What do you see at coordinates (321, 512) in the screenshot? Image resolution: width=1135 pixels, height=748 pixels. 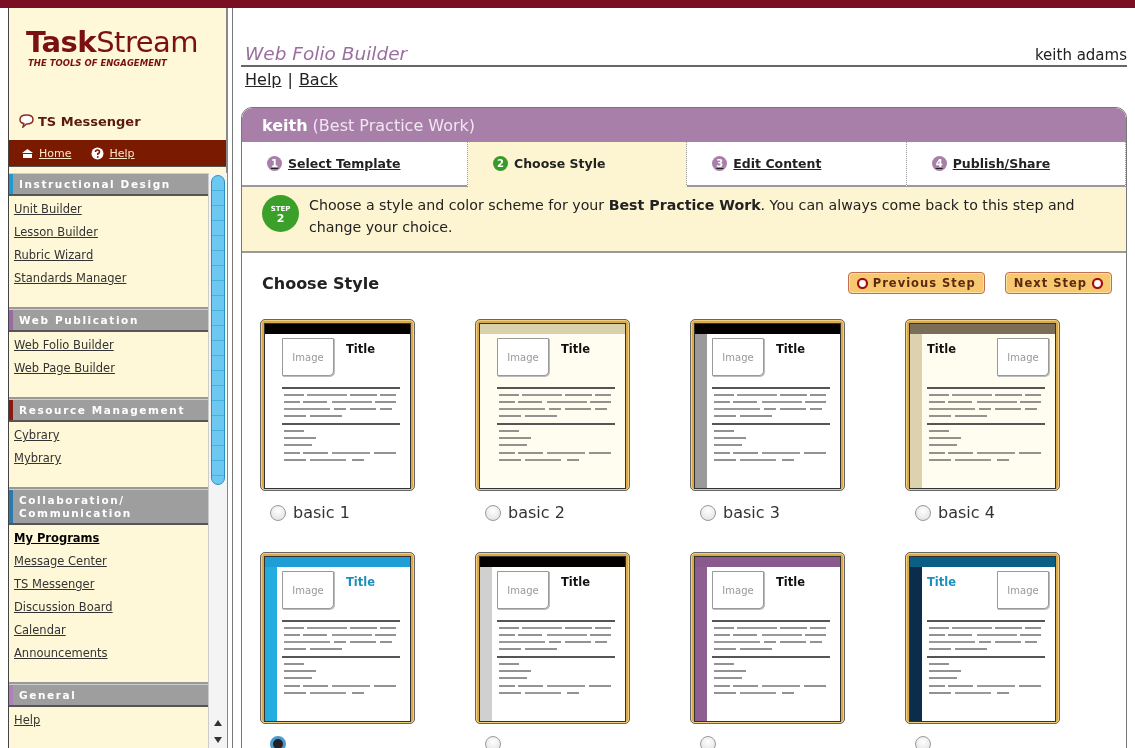 I see `style-label: basic 1` at bounding box center [321, 512].